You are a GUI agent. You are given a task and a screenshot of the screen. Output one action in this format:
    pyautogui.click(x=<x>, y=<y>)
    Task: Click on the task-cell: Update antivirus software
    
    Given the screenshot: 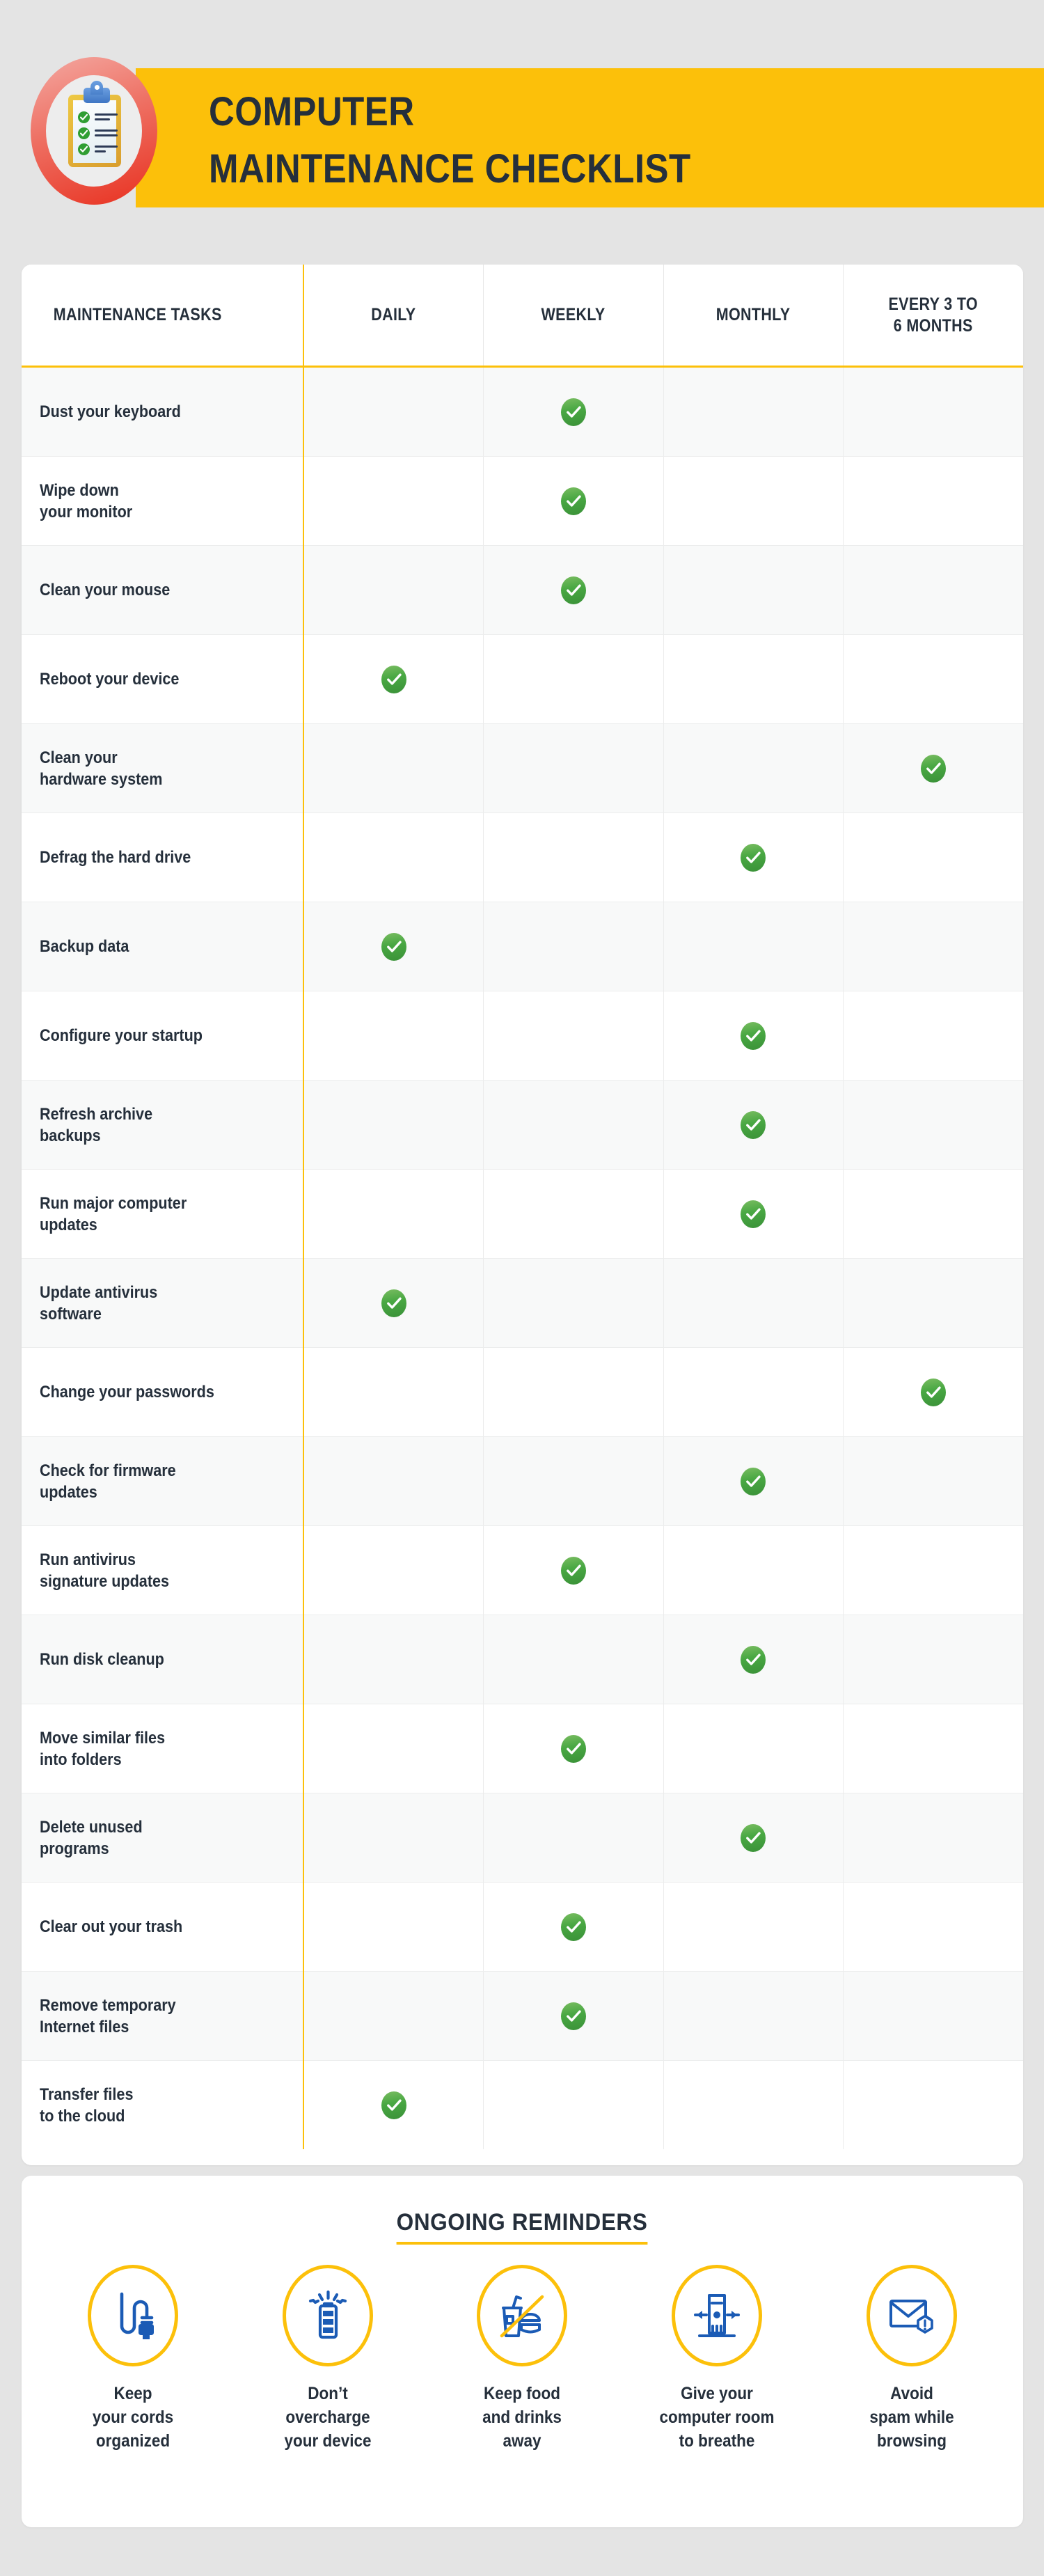 What is the action you would take?
    pyautogui.click(x=163, y=1303)
    